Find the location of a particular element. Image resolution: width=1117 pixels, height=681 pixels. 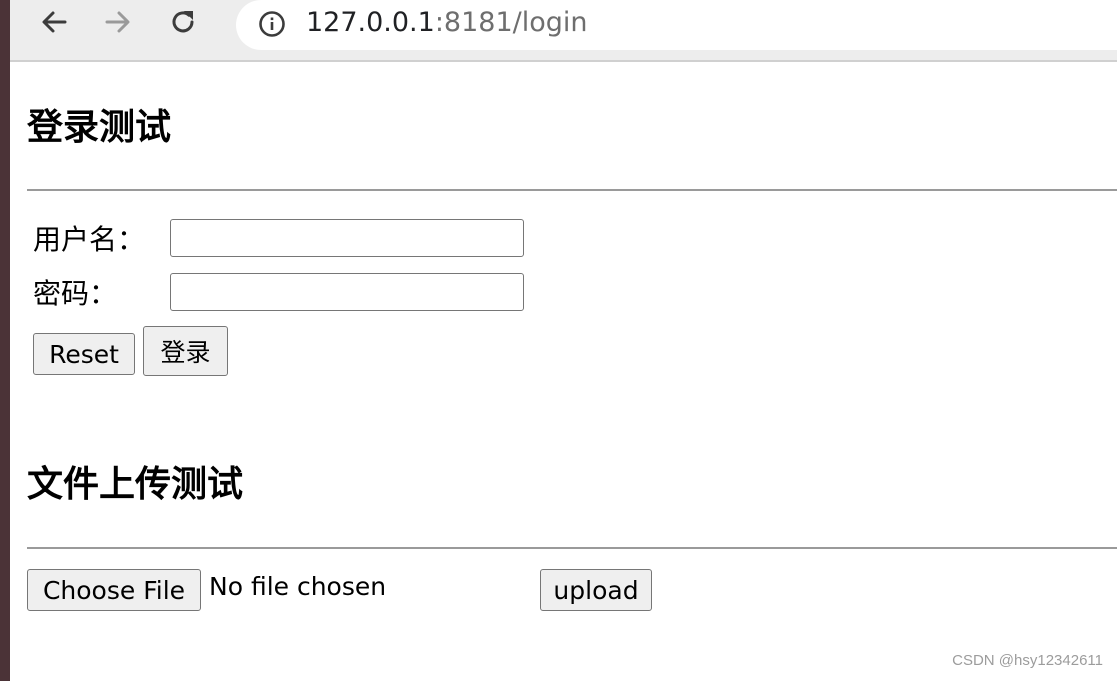

url-text: 127.0.0.1:8181/login is located at coordinates (447, 23).